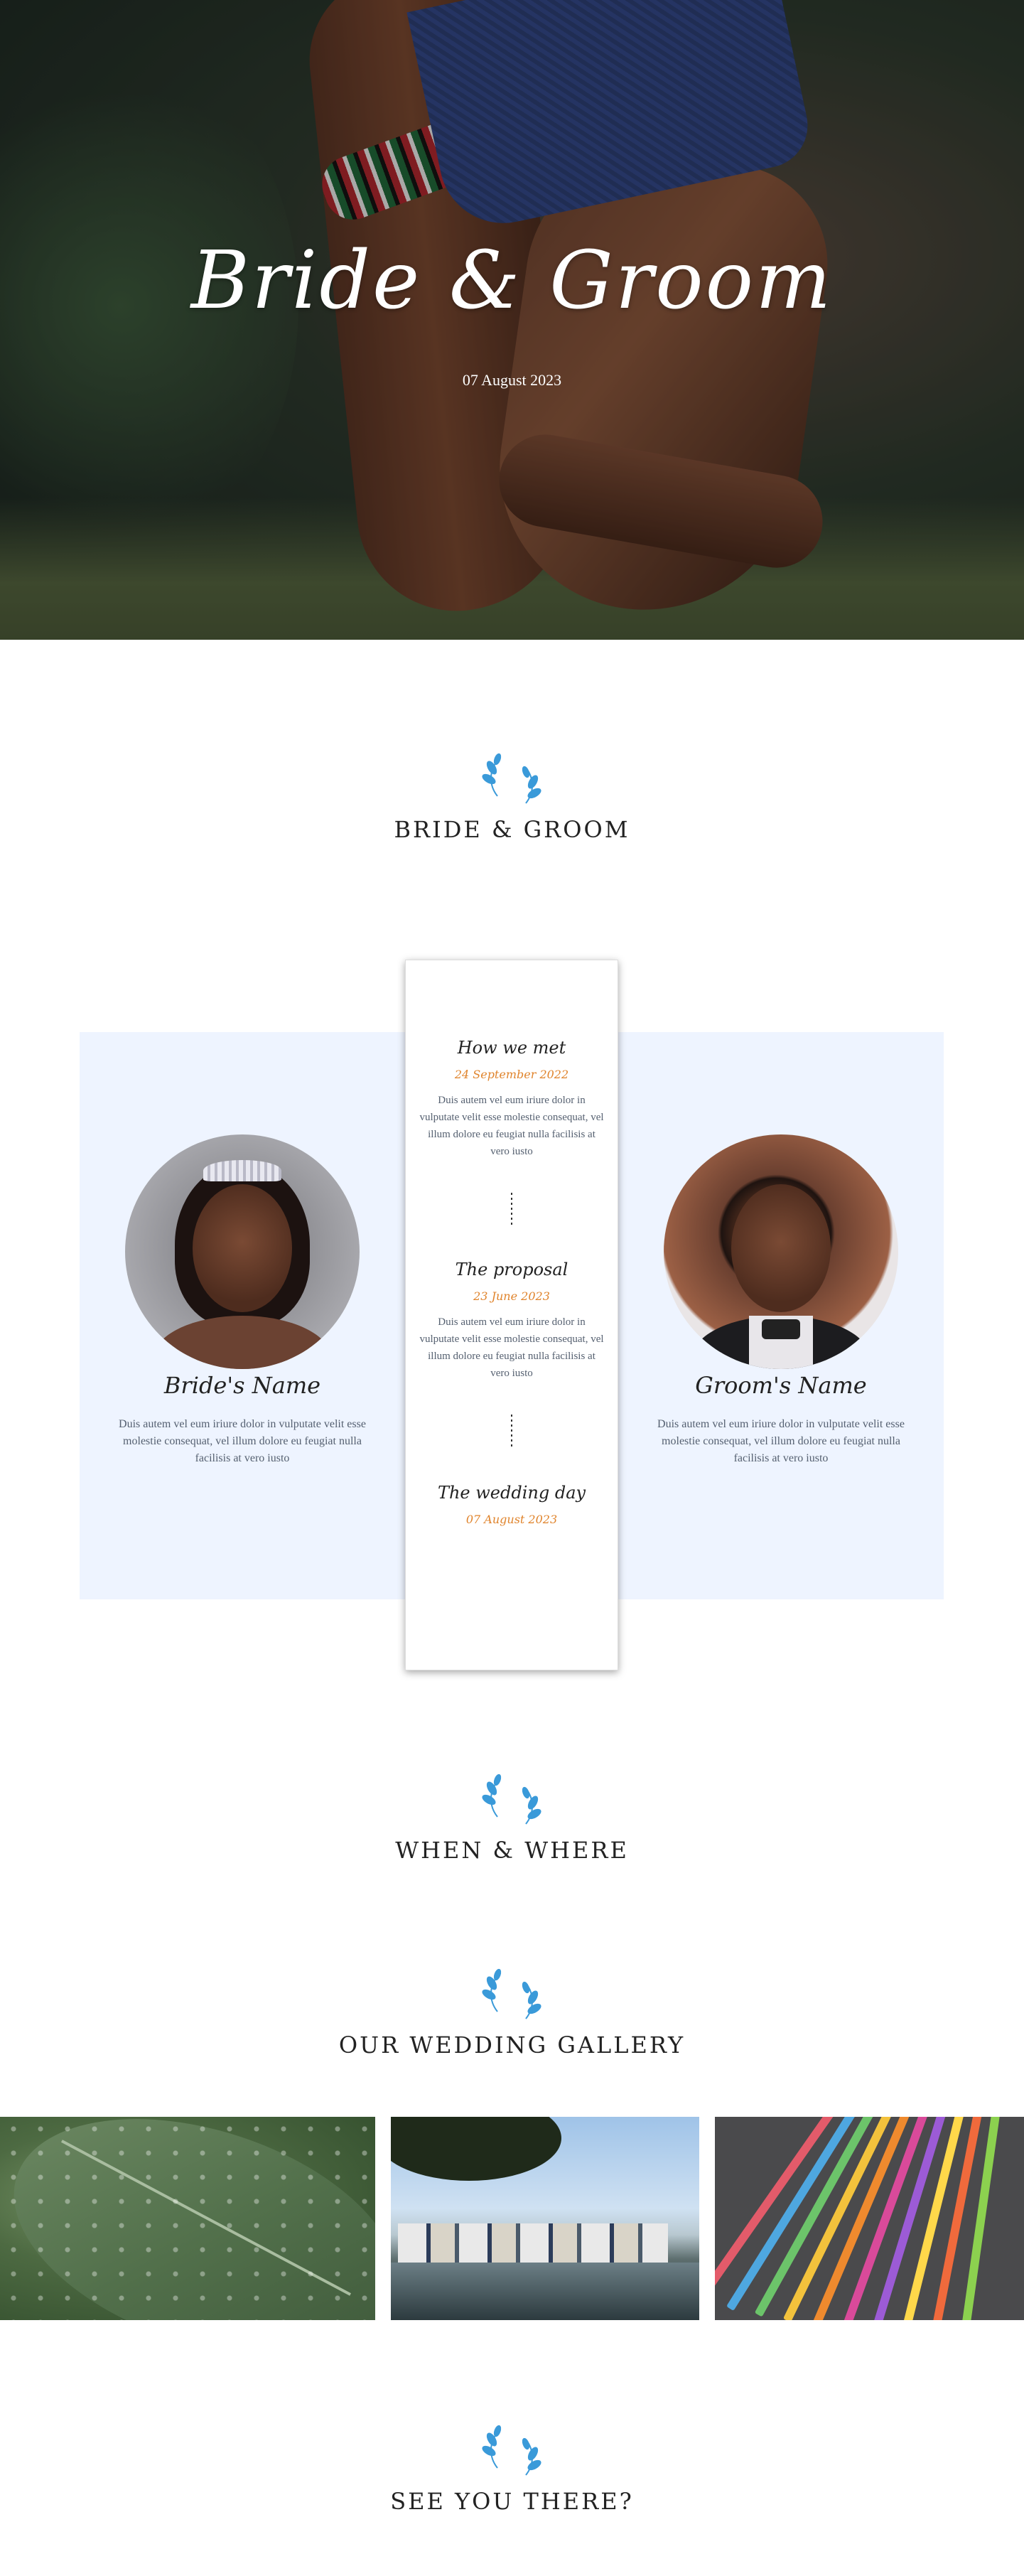  What do you see at coordinates (511, 1519) in the screenshot?
I see `timeline-item-date: 07 August 2023` at bounding box center [511, 1519].